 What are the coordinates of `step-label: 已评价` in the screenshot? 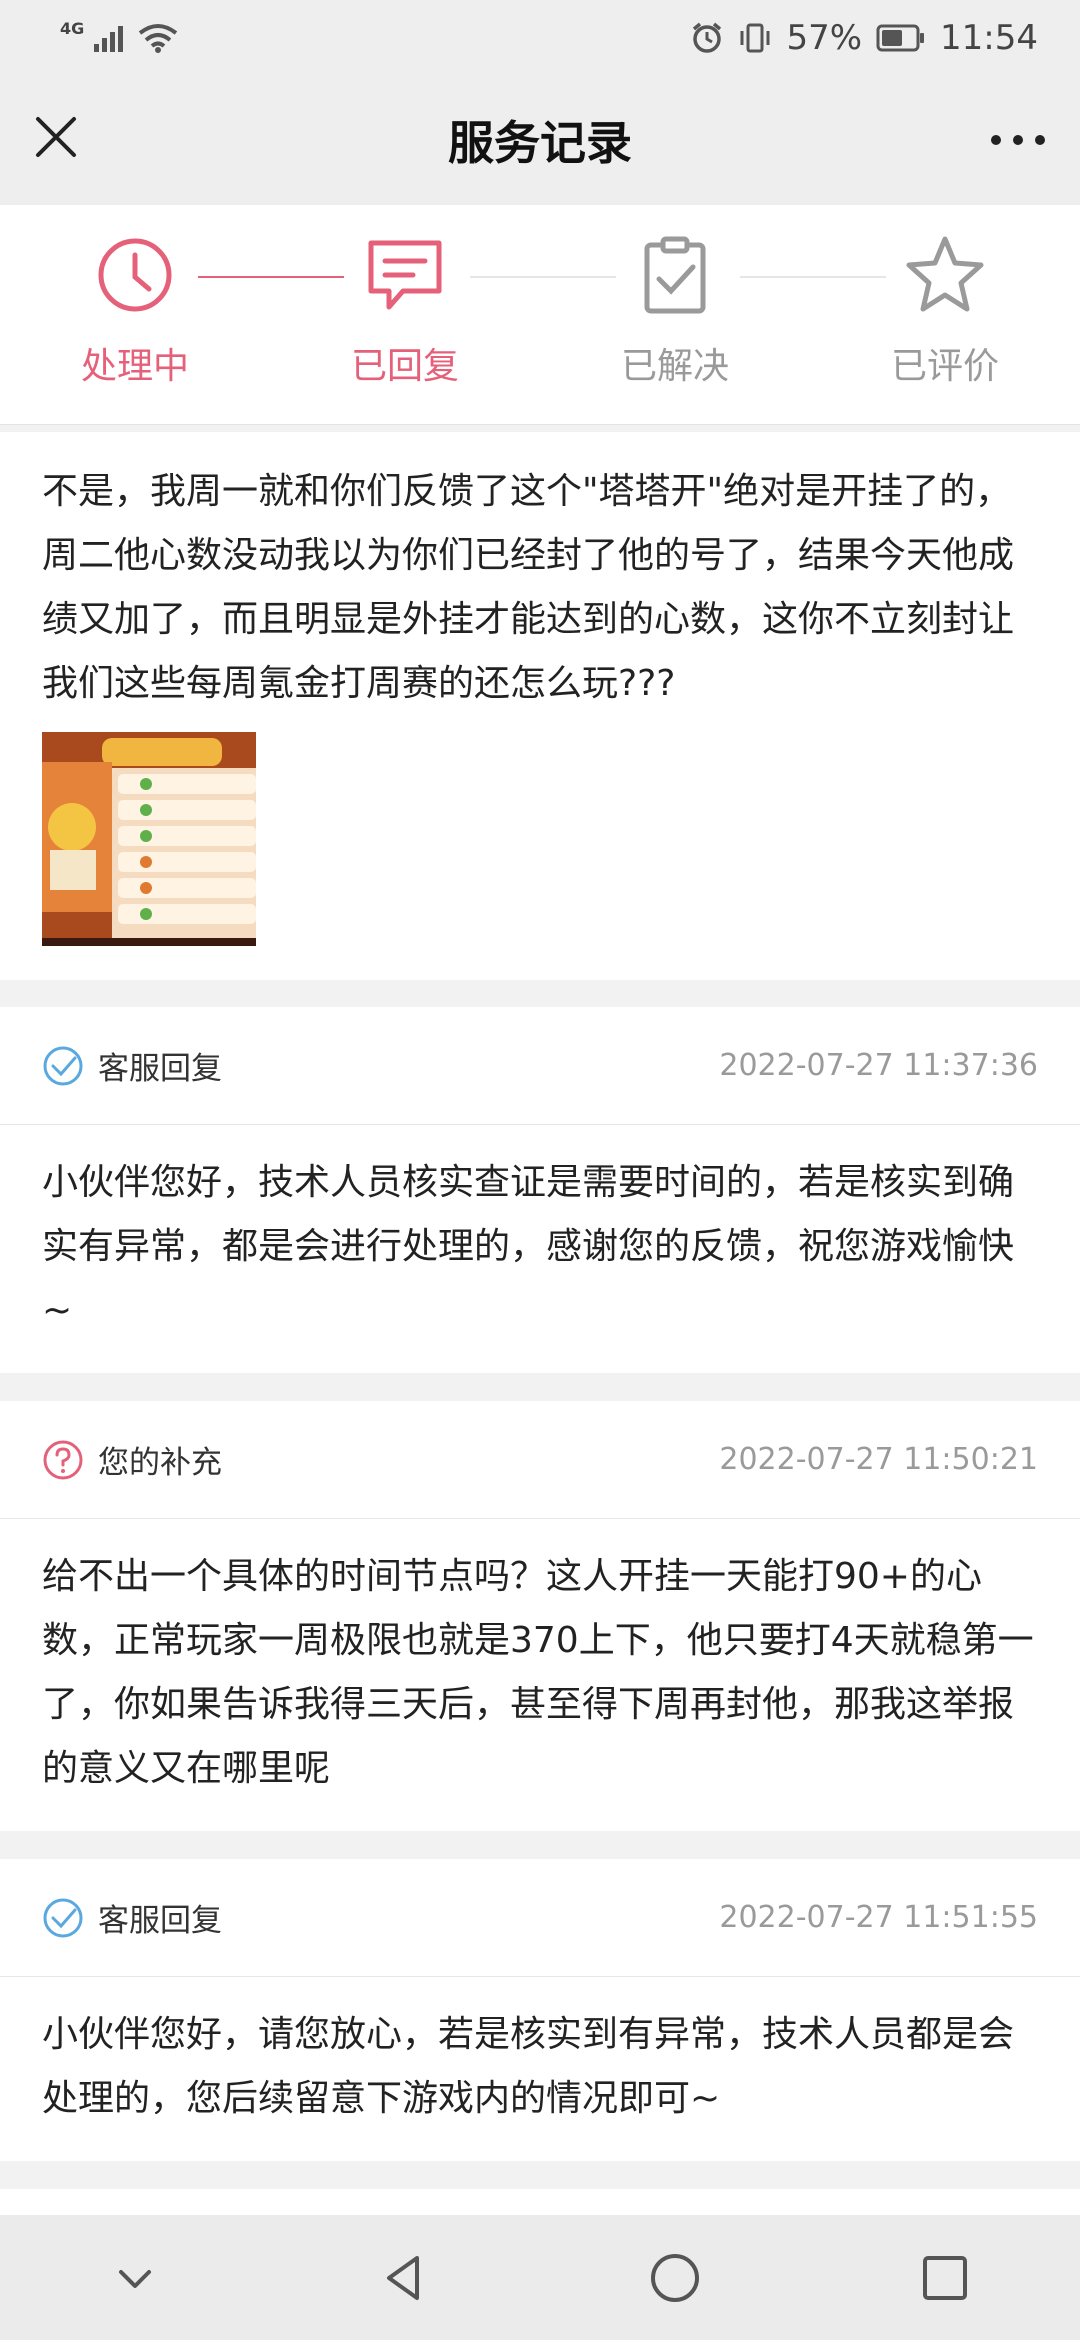 It's located at (944, 366).